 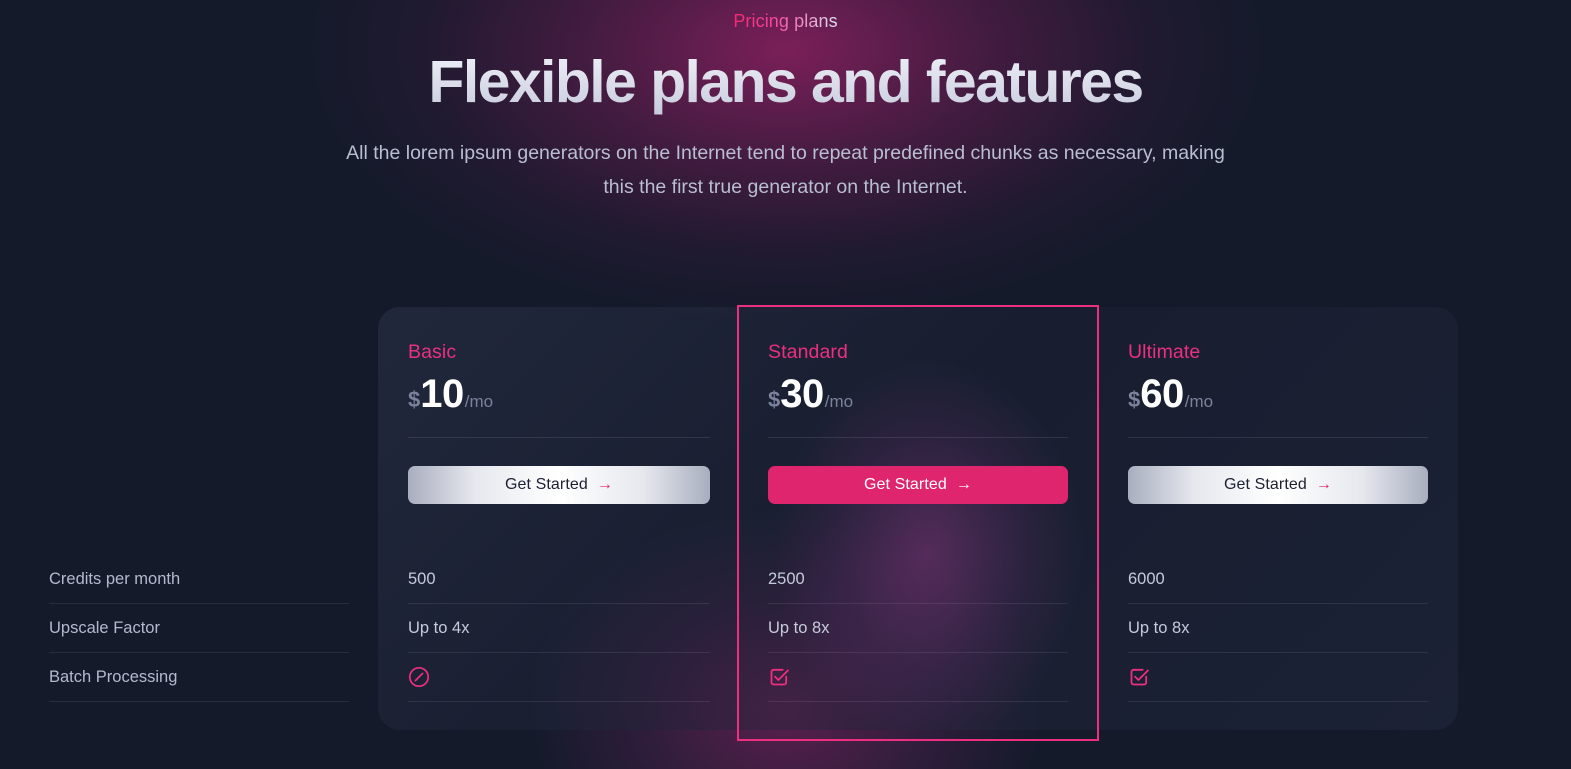 I want to click on cta-cell-standard: Get Started →, so click(x=918, y=485).